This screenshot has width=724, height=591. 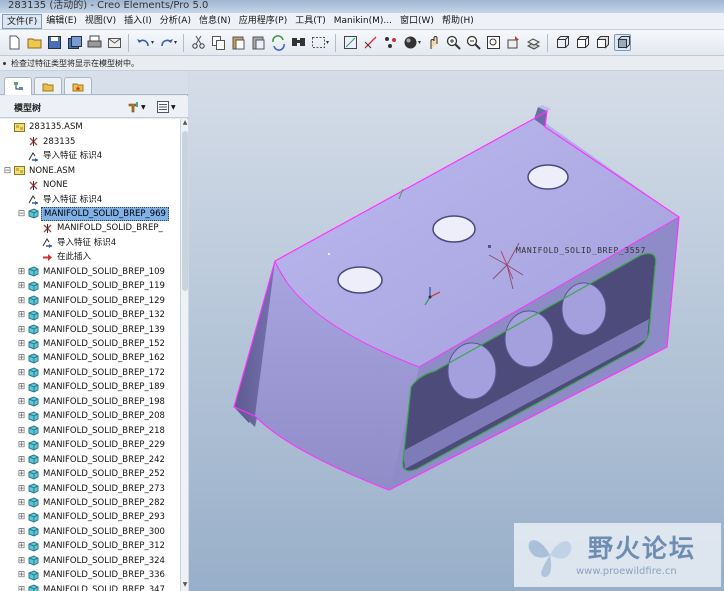 I want to click on print-button, so click(x=94, y=42).